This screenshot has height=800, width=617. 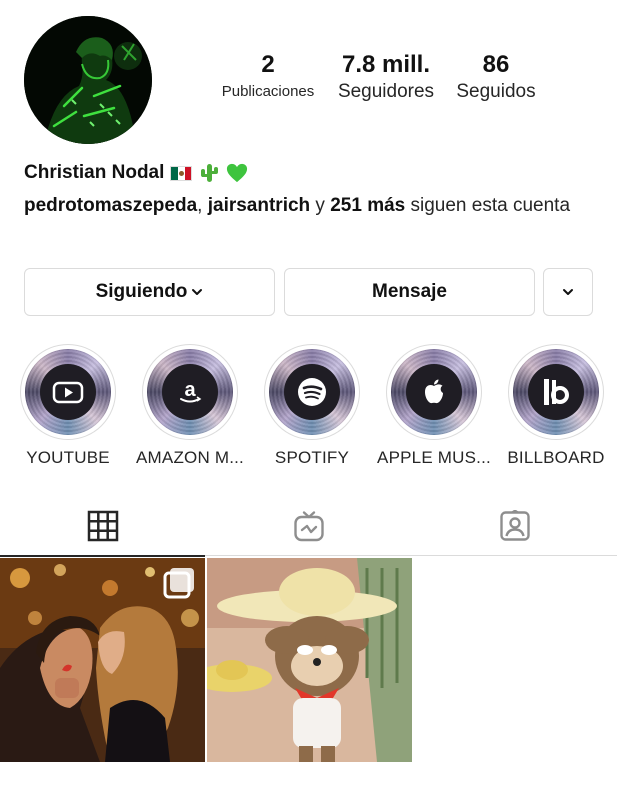 I want to click on tab-igtv, so click(x=308, y=526).